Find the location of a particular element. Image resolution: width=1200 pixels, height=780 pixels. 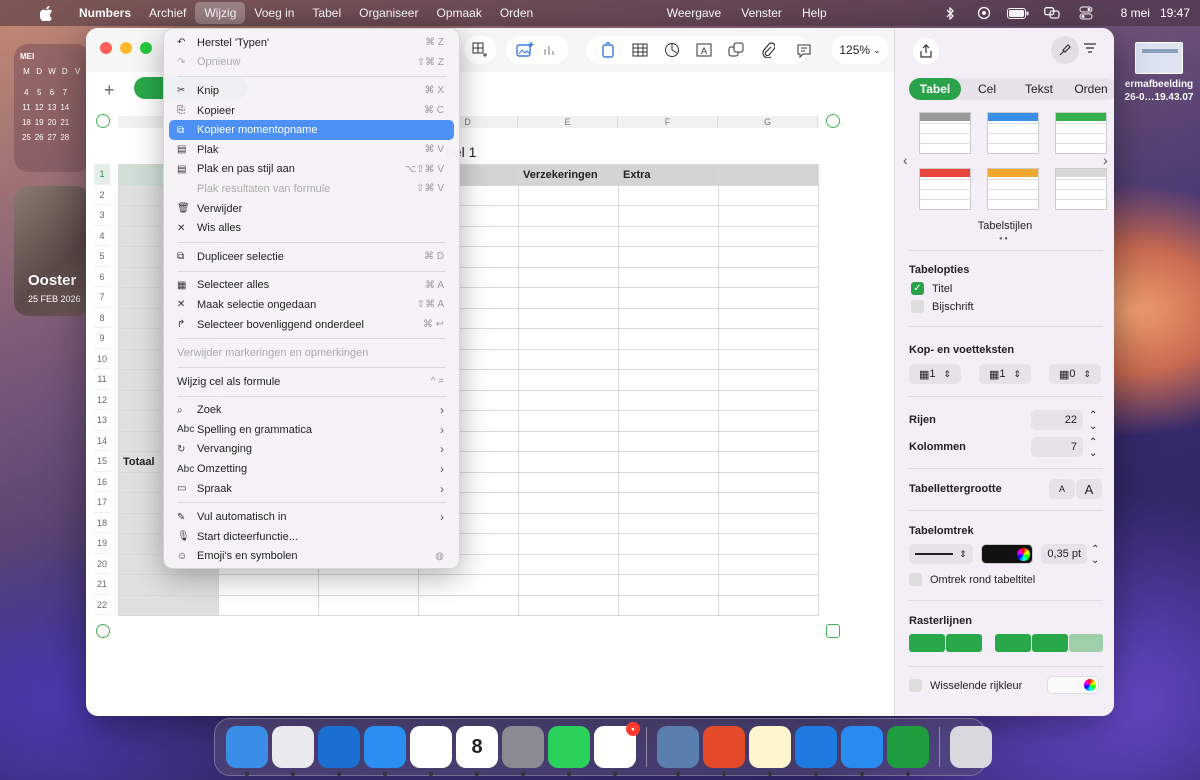

dock-app-store-icon is located at coordinates (862, 751).